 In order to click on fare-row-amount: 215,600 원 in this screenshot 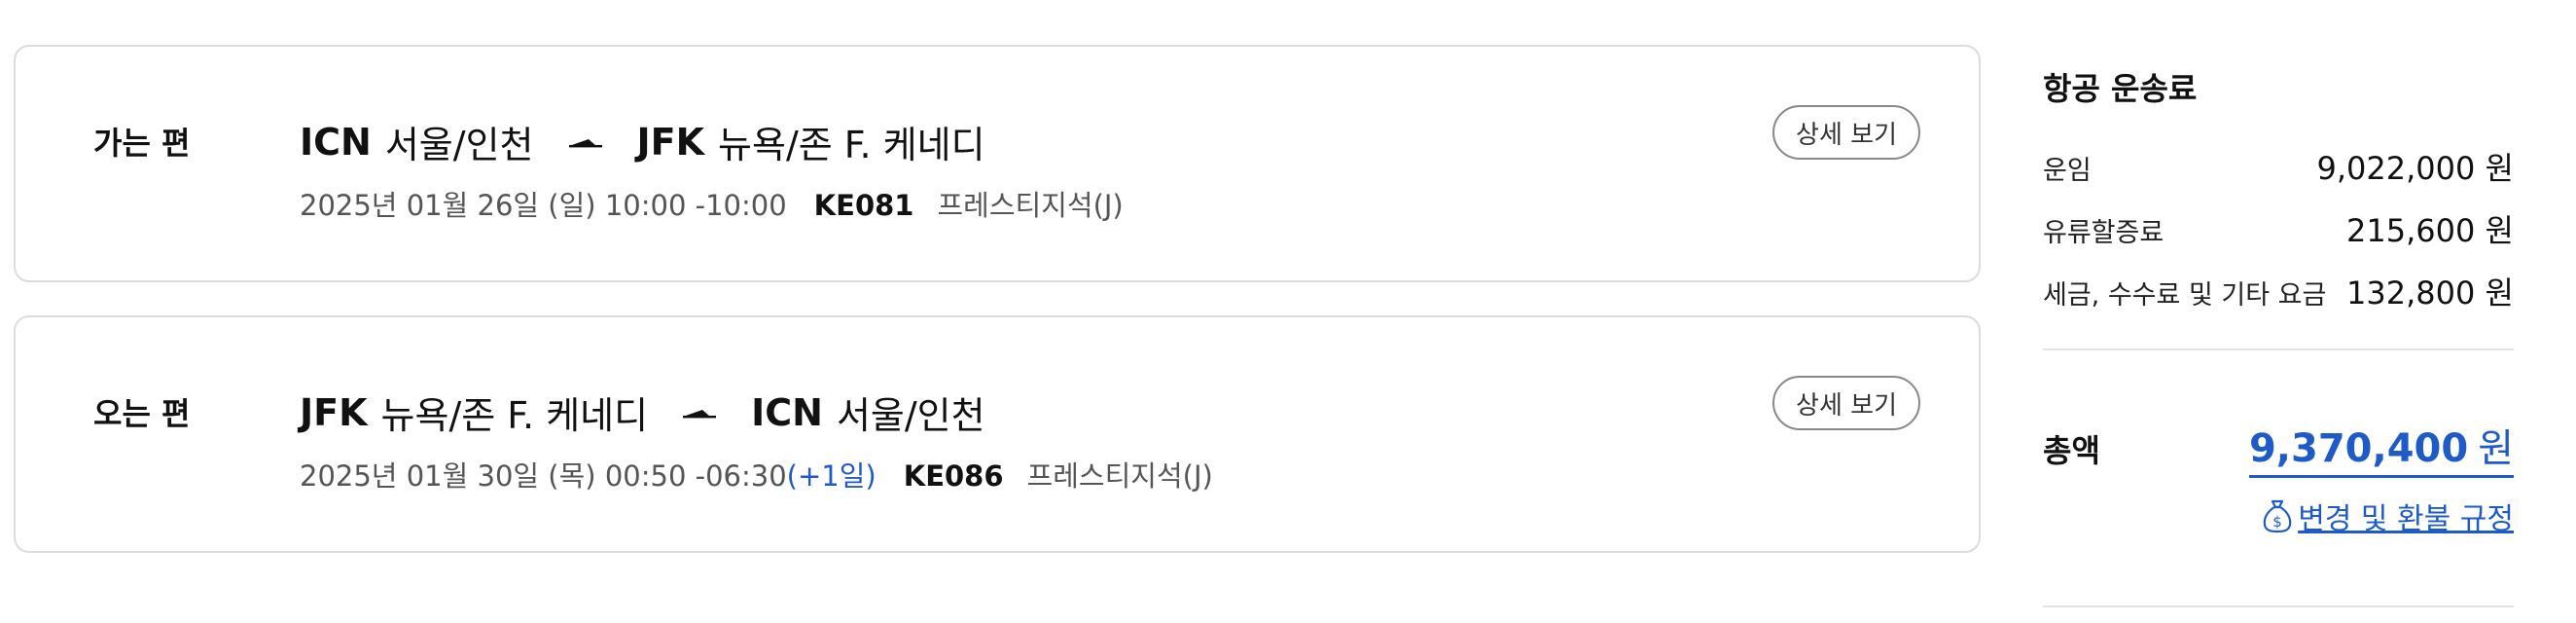, I will do `click(2430, 230)`.